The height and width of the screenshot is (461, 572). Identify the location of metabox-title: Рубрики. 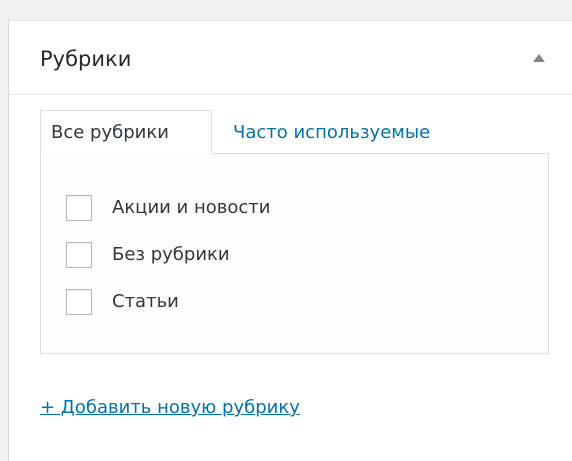
(86, 59).